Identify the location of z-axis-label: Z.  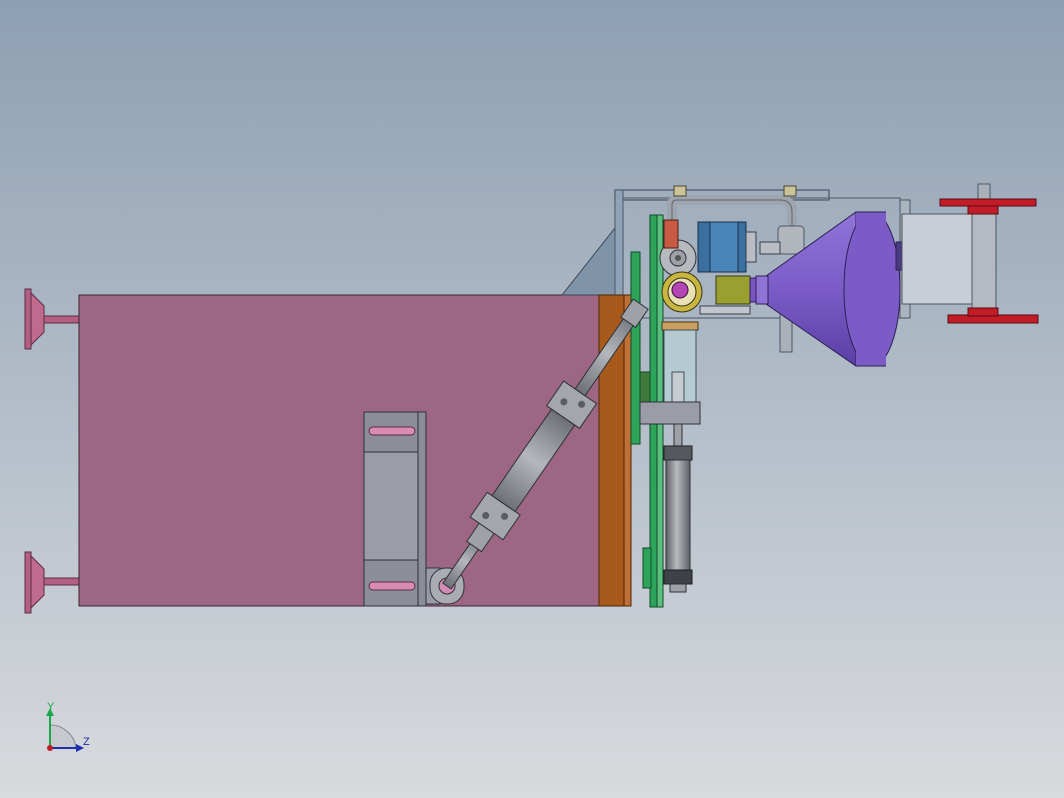
(86, 742).